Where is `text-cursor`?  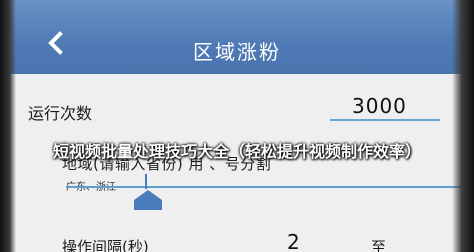 text-cursor is located at coordinates (146, 181).